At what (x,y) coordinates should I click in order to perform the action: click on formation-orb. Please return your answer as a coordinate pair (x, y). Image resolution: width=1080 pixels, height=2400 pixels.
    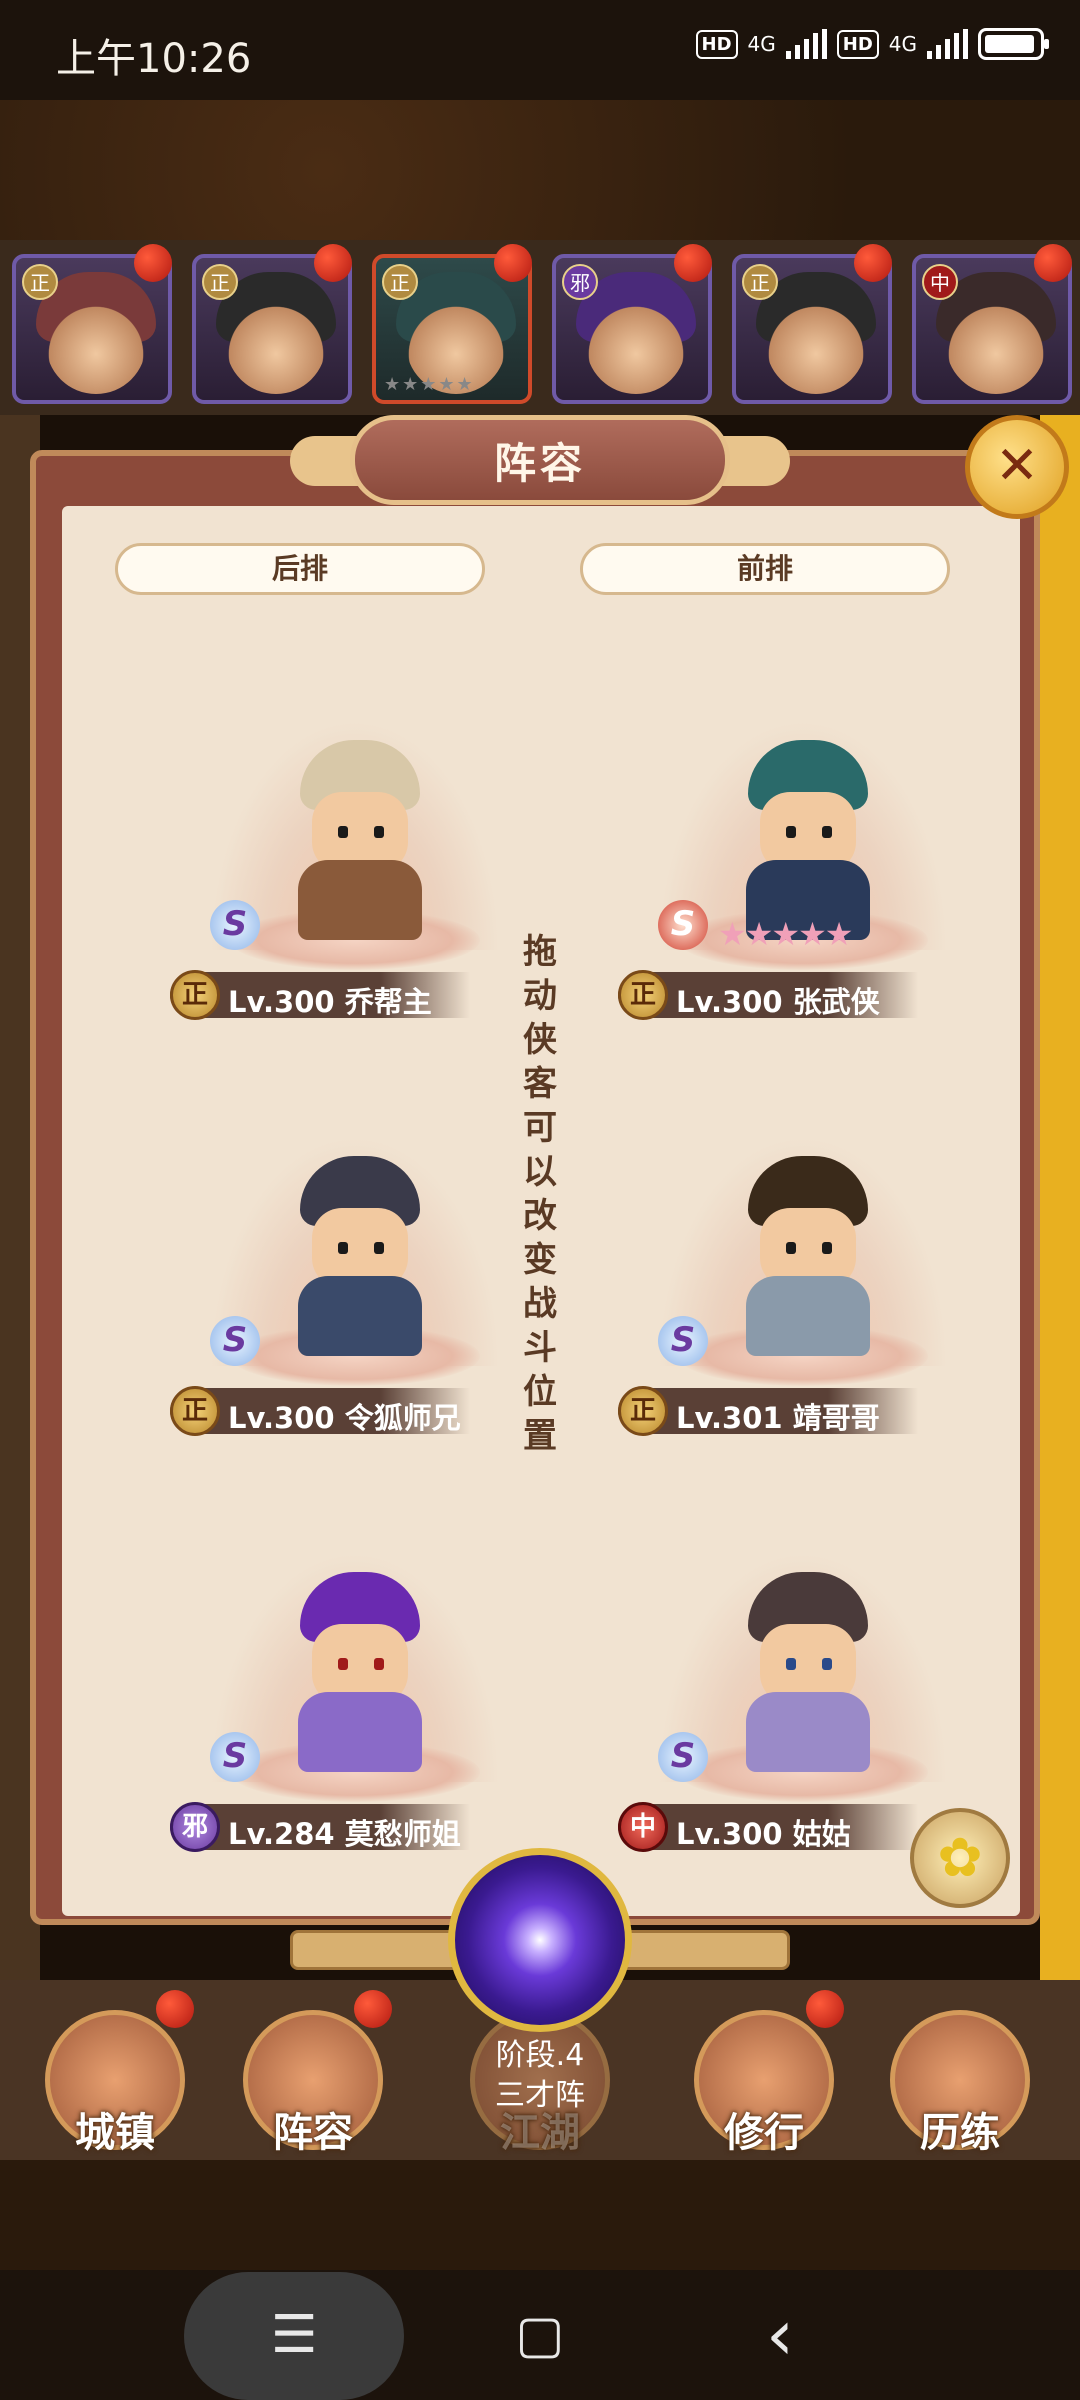
    Looking at the image, I should click on (540, 1940).